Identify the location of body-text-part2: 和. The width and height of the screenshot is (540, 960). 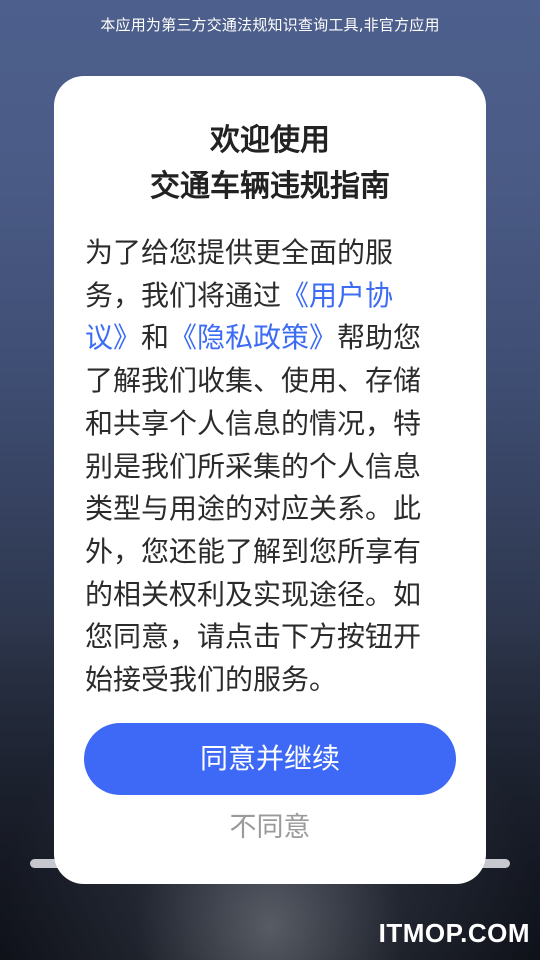
(155, 338).